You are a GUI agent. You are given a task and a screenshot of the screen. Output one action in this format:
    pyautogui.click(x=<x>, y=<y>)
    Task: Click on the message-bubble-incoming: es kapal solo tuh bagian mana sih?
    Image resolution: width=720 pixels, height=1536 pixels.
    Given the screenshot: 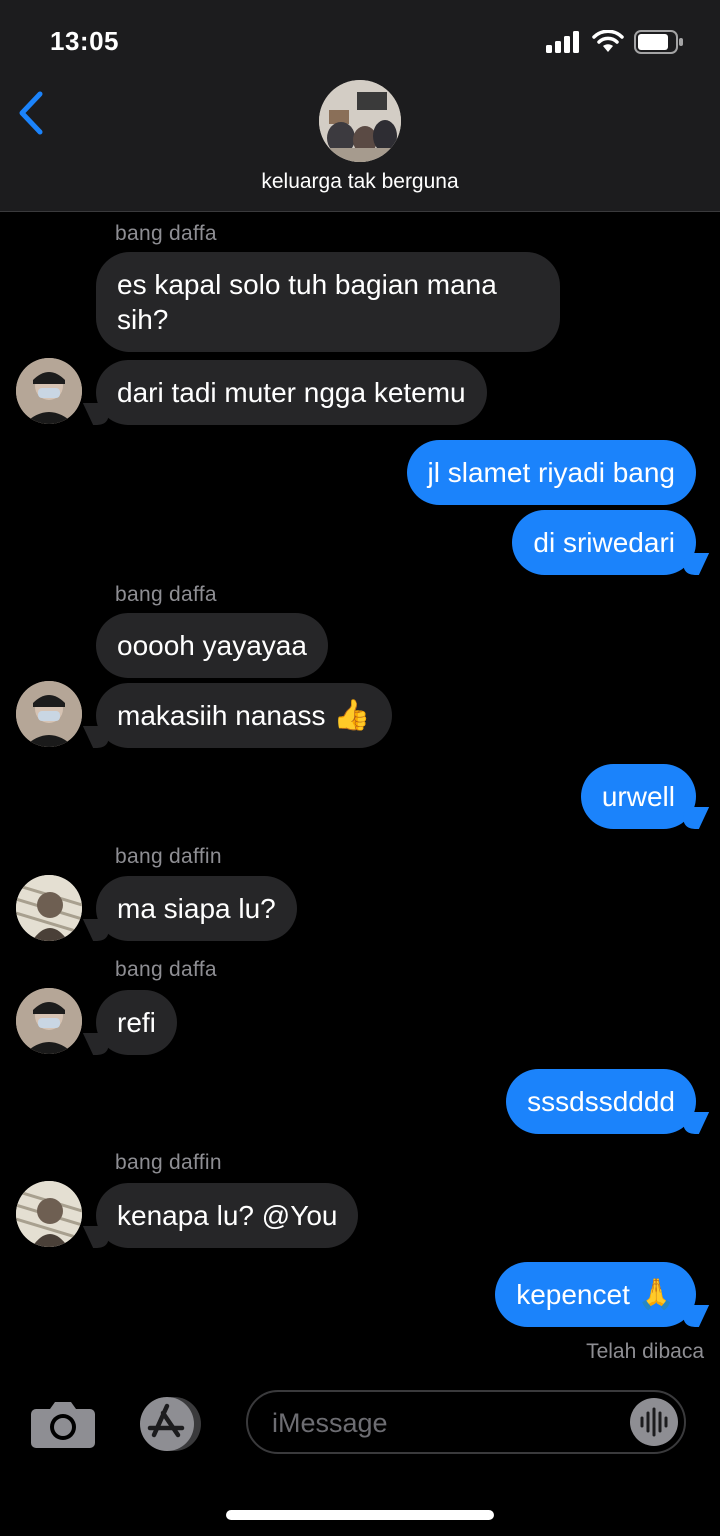 What is the action you would take?
    pyautogui.click(x=328, y=302)
    